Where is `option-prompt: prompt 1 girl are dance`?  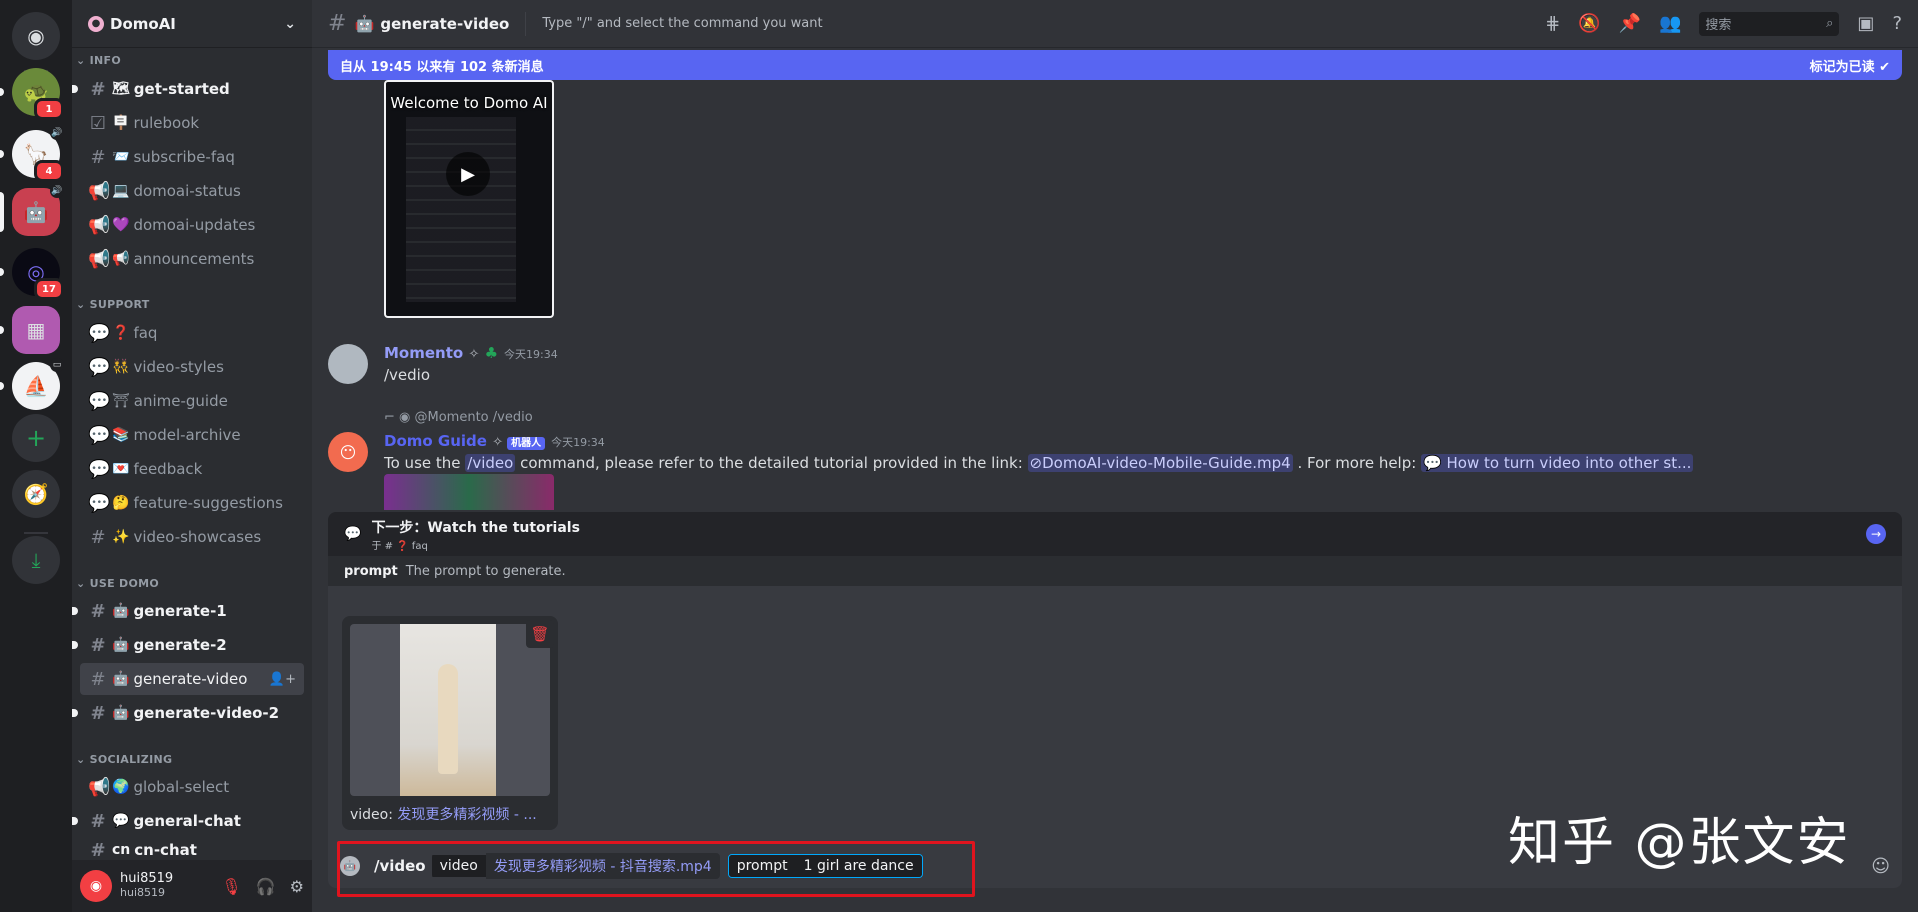
option-prompt: prompt 1 girl are dance is located at coordinates (825, 866).